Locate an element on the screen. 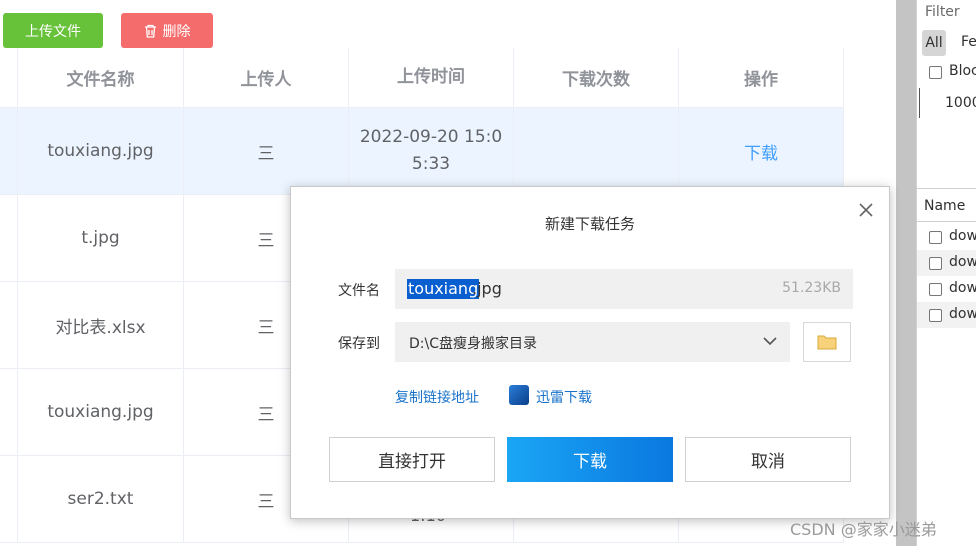 Image resolution: width=976 pixels, height=546 pixels. filename-selected-text: touxiang is located at coordinates (443, 289).